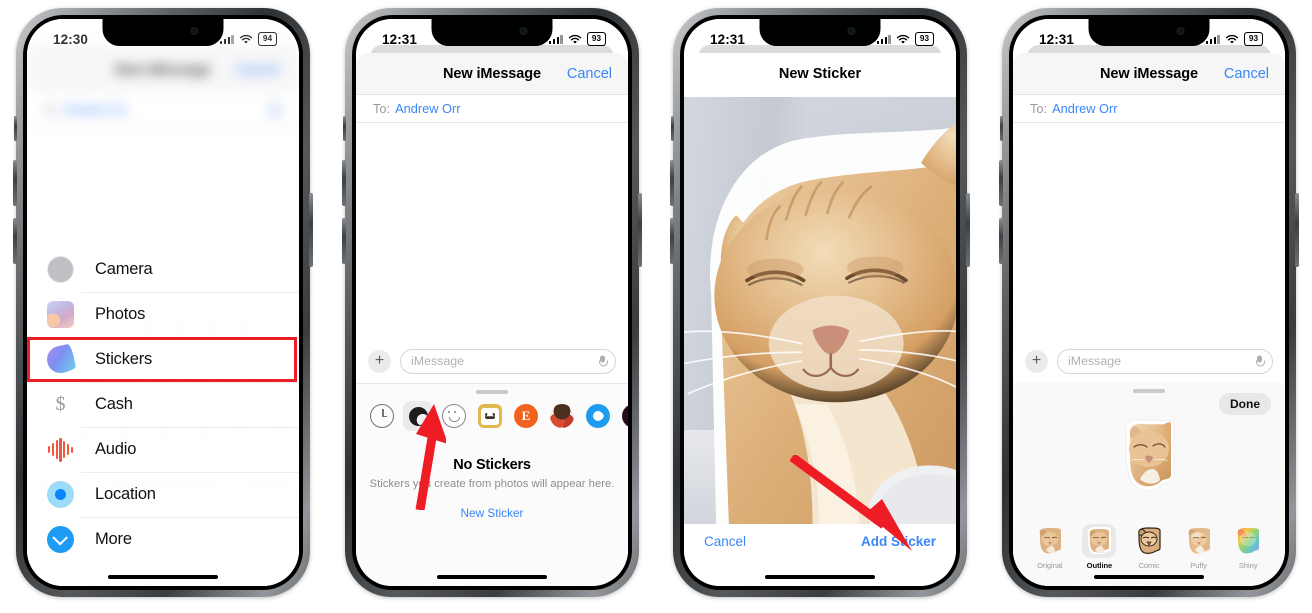 This screenshot has width=1312, height=613. I want to click on message-placeholder: iMessage, so click(438, 361).